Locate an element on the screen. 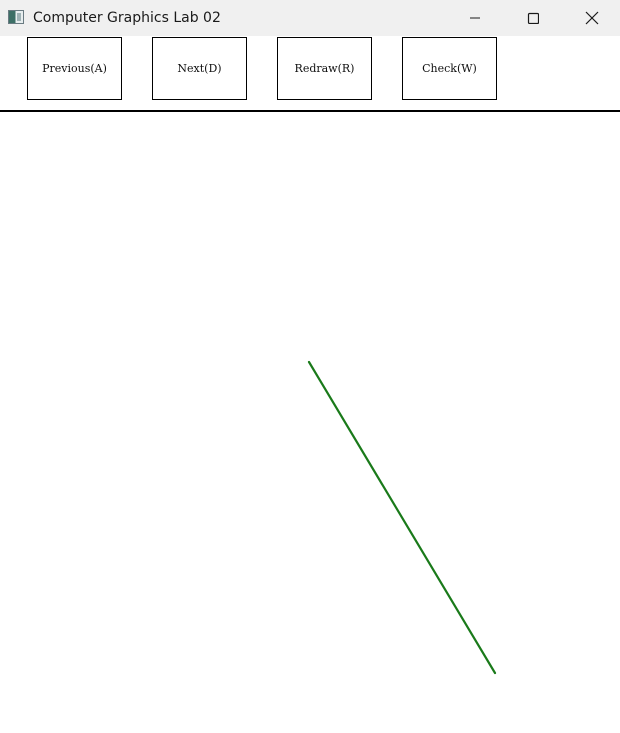 The height and width of the screenshot is (733, 620). app-window-icon is located at coordinates (16, 17).